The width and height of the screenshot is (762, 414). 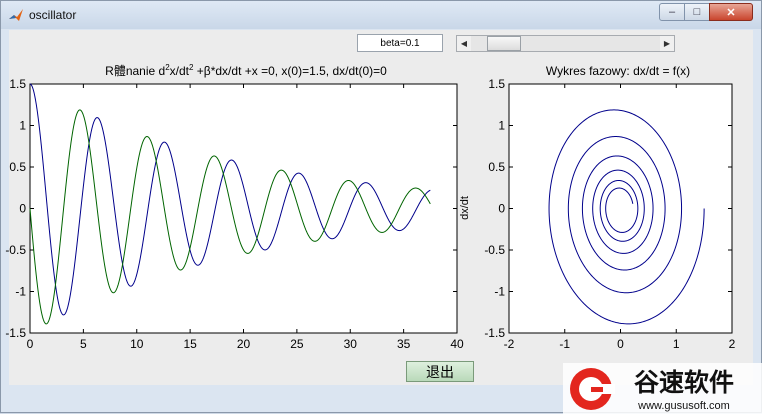 I want to click on slider-track, so click(x=565, y=43).